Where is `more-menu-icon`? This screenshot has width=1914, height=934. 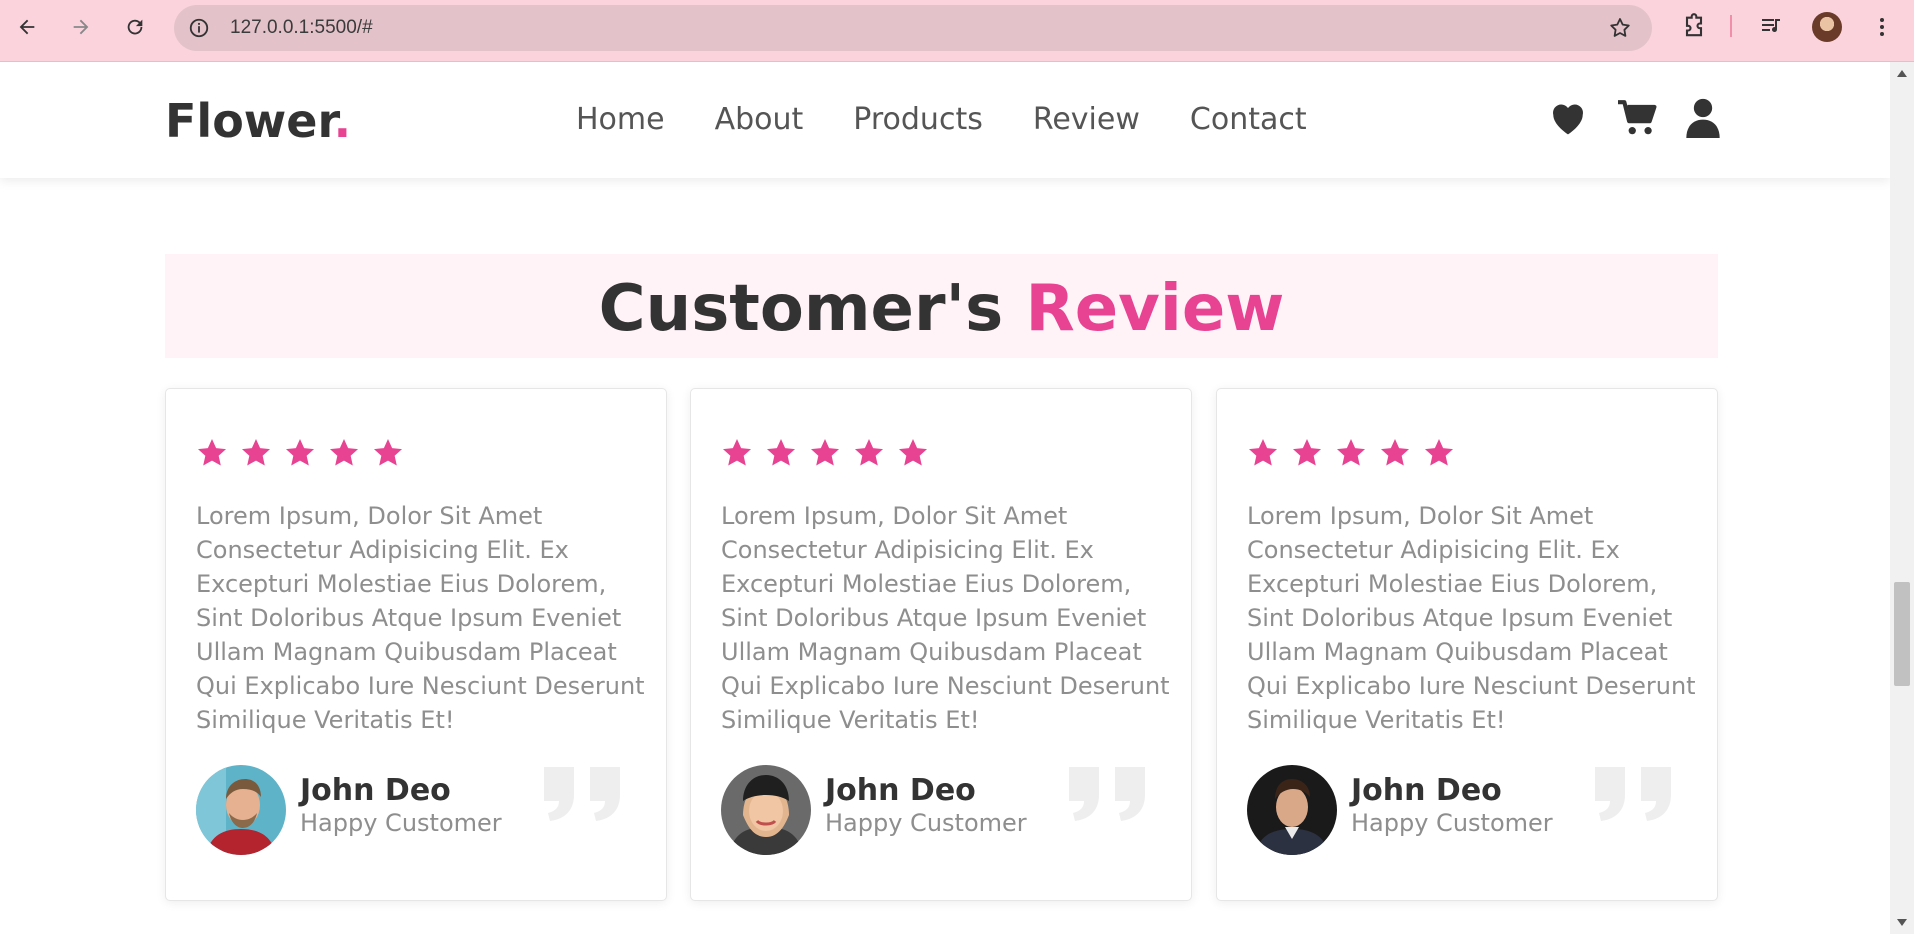
more-menu-icon is located at coordinates (1882, 27).